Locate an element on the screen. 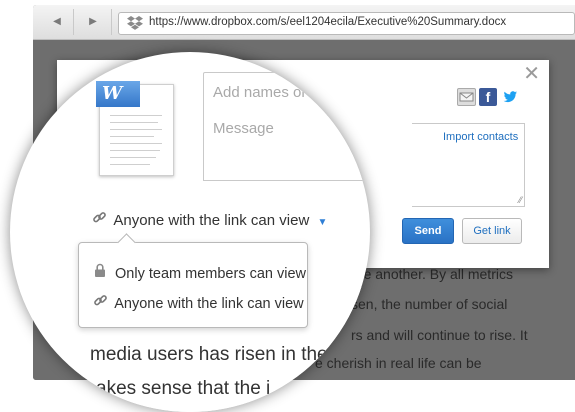 The width and height of the screenshot is (575, 412). recipients-input: Add names or em is located at coordinates (286, 94).